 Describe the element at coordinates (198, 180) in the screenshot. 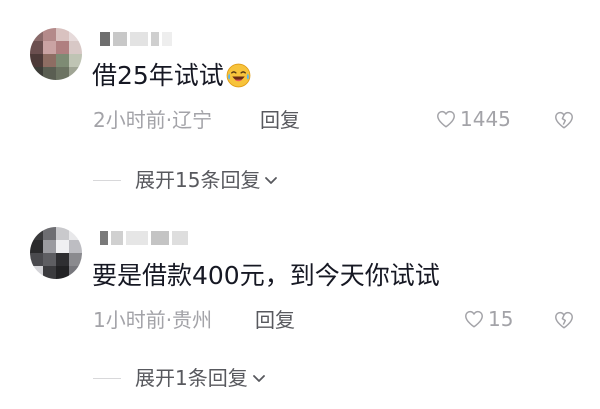

I see `expand-replies-label: 展开15条回复` at that location.